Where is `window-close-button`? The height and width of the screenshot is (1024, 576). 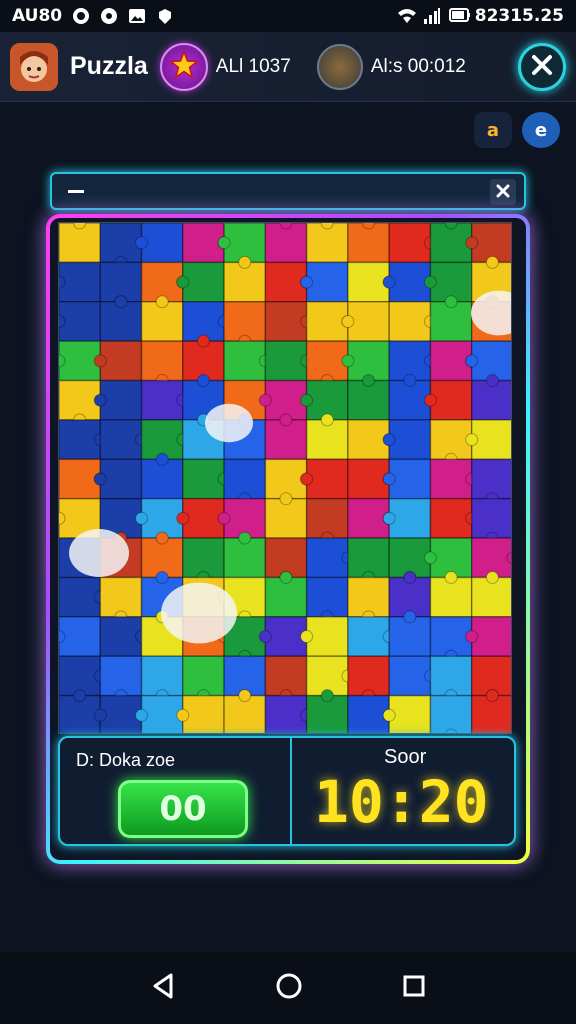 window-close-button is located at coordinates (503, 192).